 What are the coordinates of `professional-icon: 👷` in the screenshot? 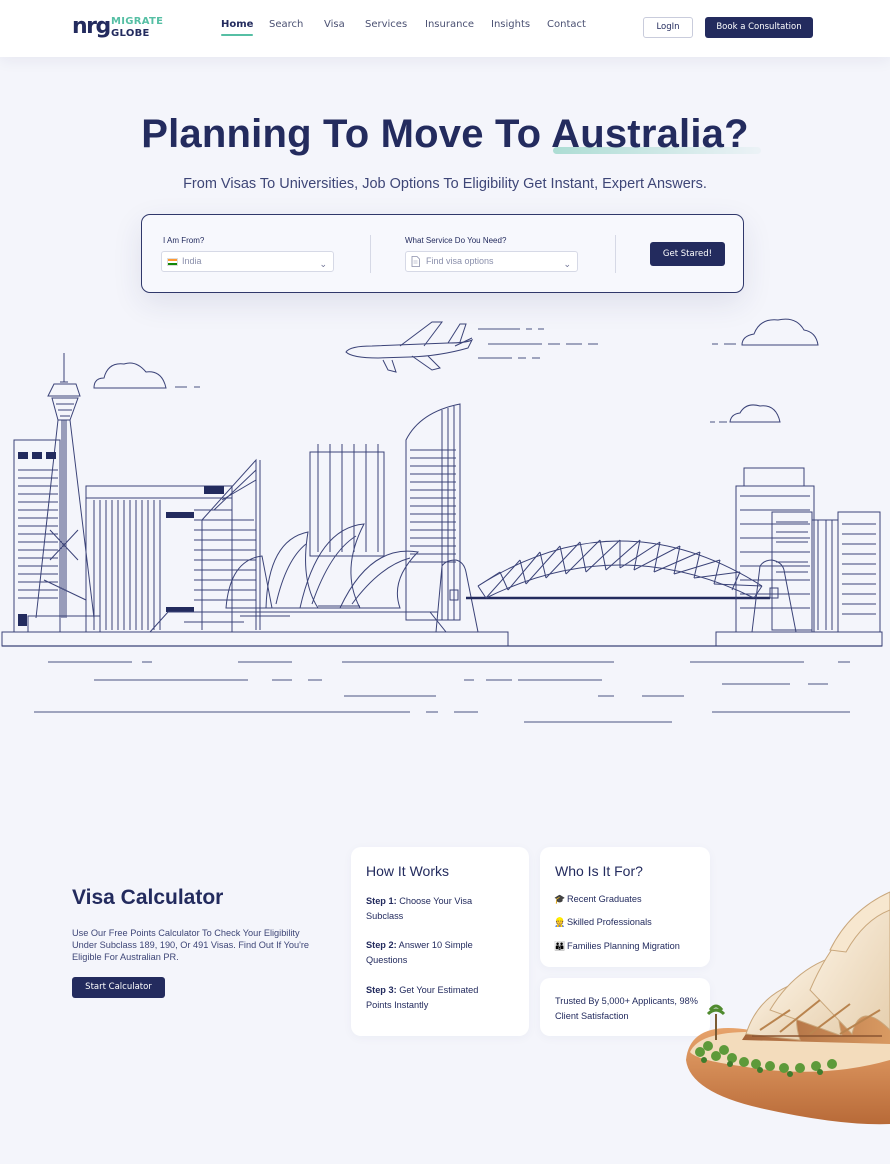 It's located at (560, 922).